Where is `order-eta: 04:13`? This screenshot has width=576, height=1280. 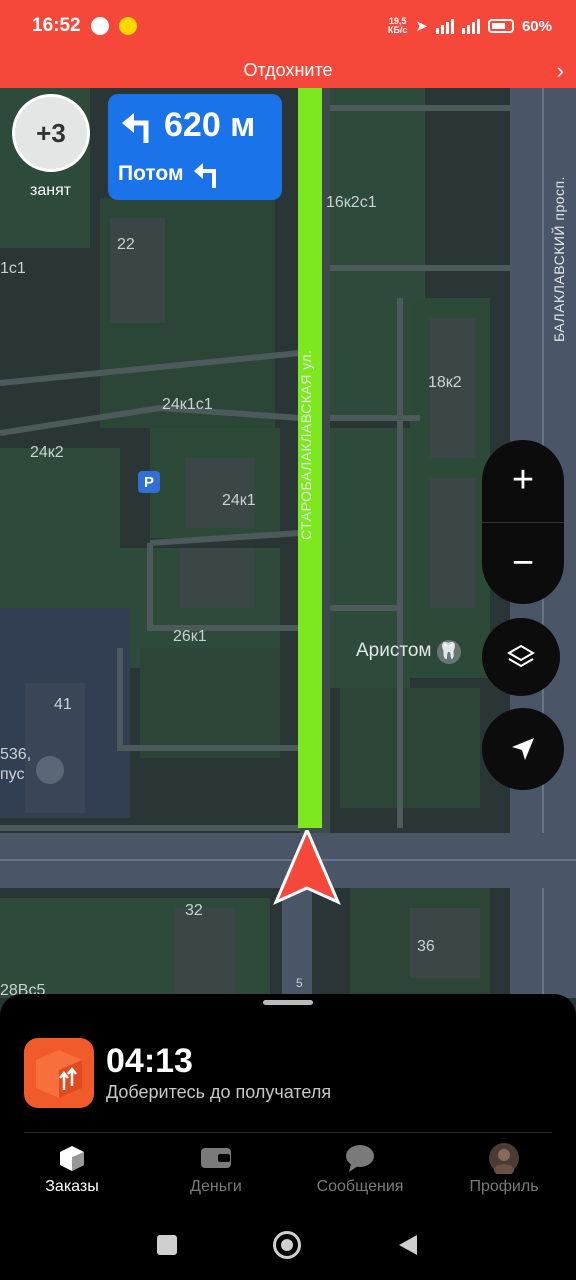
order-eta: 04:13 is located at coordinates (149, 1061).